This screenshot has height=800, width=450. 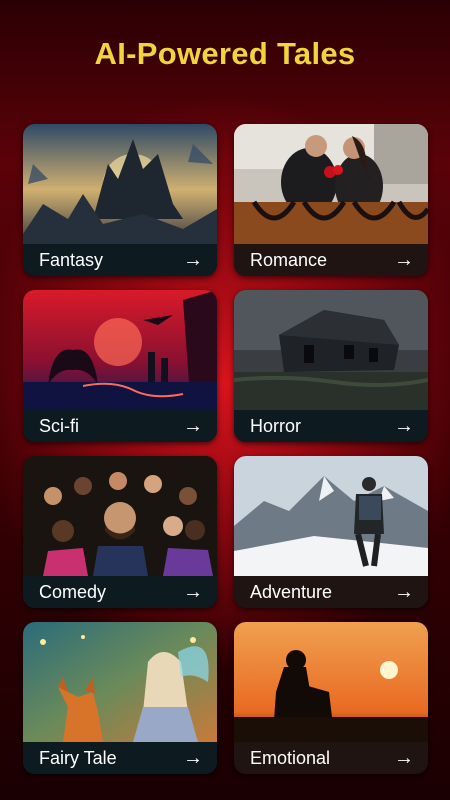 What do you see at coordinates (73, 591) in the screenshot?
I see `card-label: Comedy` at bounding box center [73, 591].